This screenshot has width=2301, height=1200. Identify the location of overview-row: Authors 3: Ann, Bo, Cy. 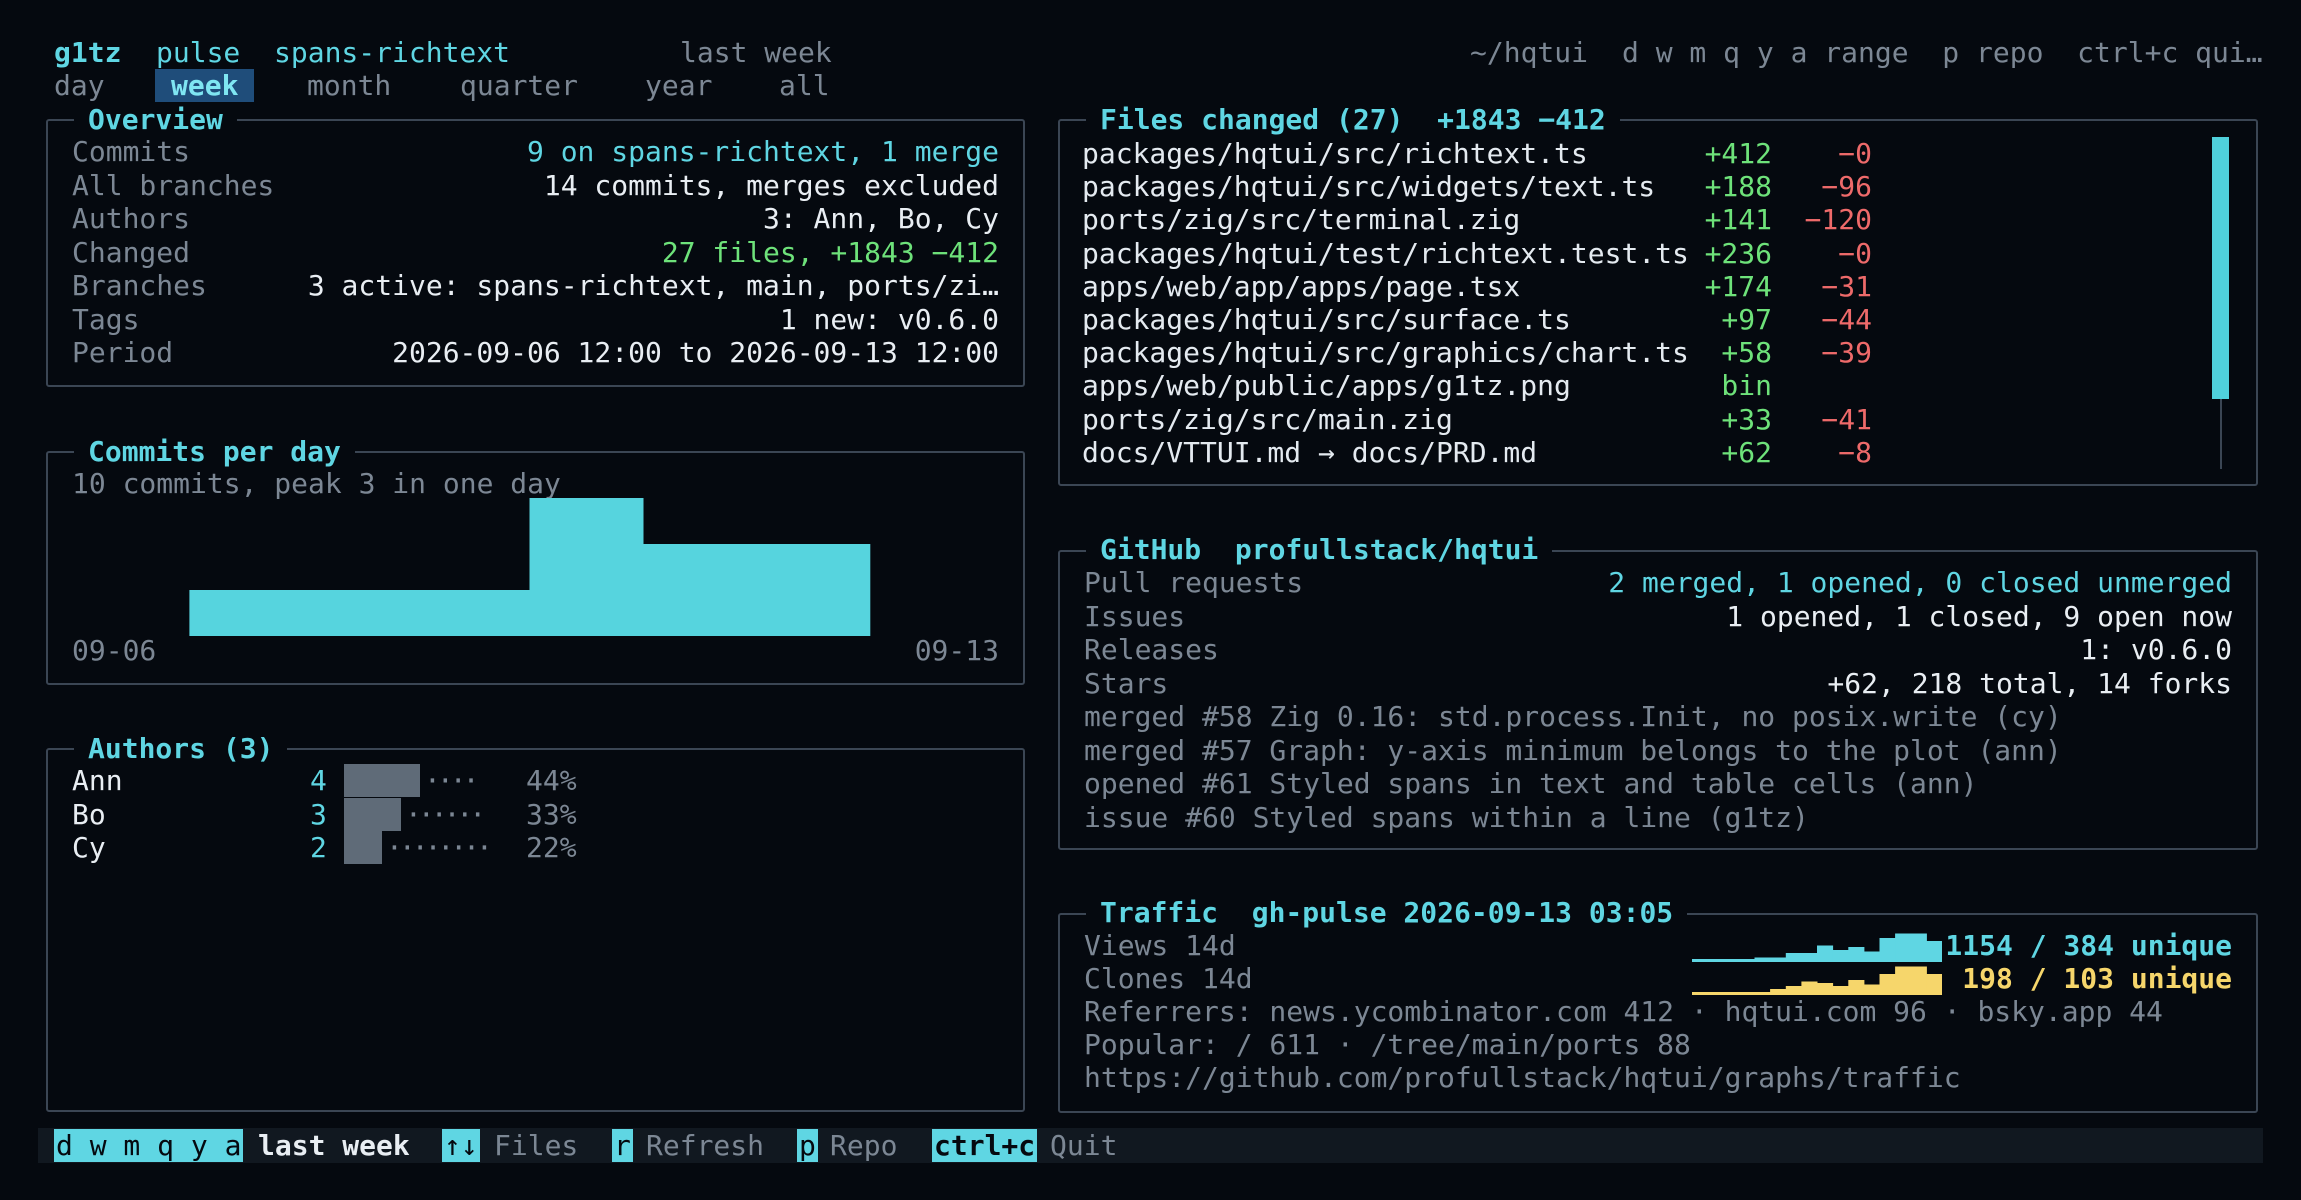
(535, 218).